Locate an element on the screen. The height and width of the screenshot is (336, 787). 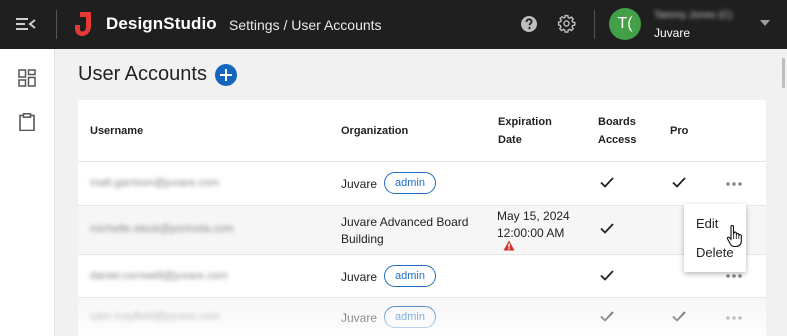
breadcrumb-settings: Settings is located at coordinates (254, 25).